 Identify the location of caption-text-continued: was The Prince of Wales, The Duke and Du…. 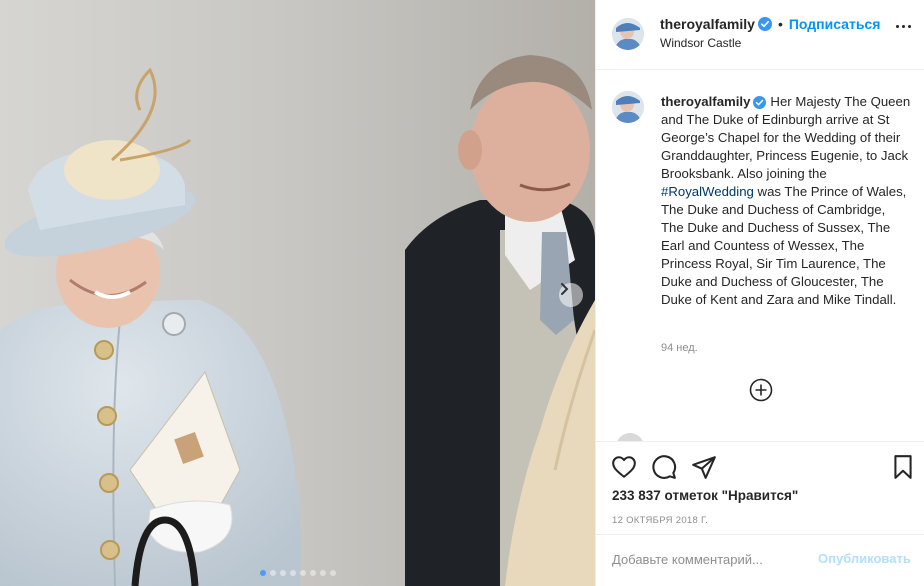
(784, 245).